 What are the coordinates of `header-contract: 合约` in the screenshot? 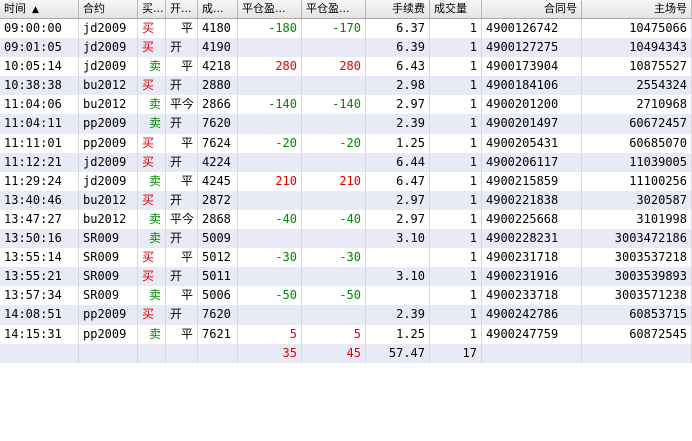 It's located at (108, 9).